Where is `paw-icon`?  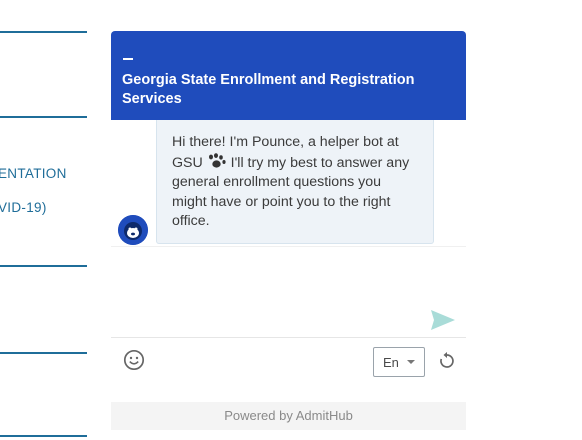 paw-icon is located at coordinates (217, 160).